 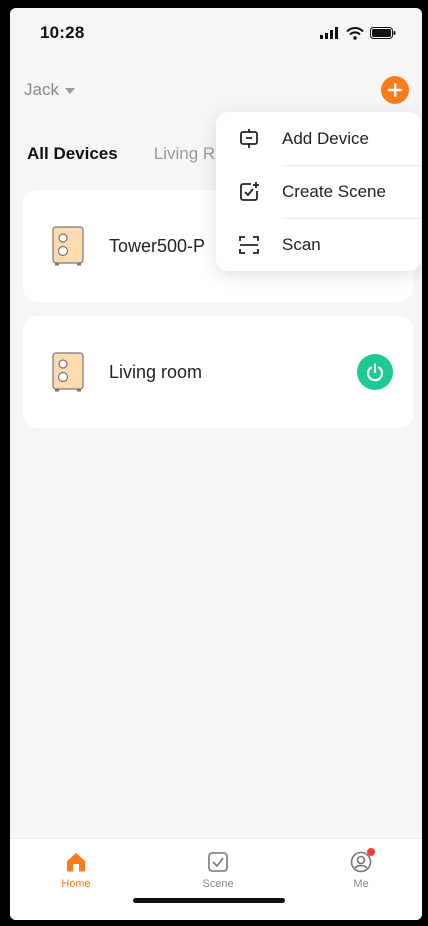 What do you see at coordinates (361, 884) in the screenshot?
I see `tabbar-me-label: Me` at bounding box center [361, 884].